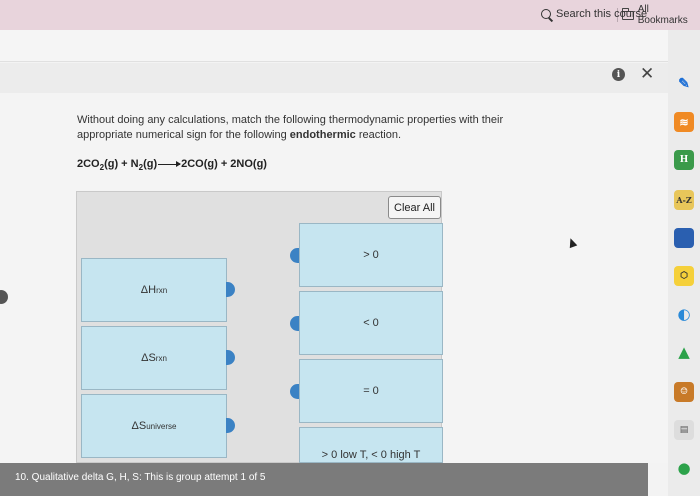  I want to click on value-less-than-zero: < 0, so click(371, 323).